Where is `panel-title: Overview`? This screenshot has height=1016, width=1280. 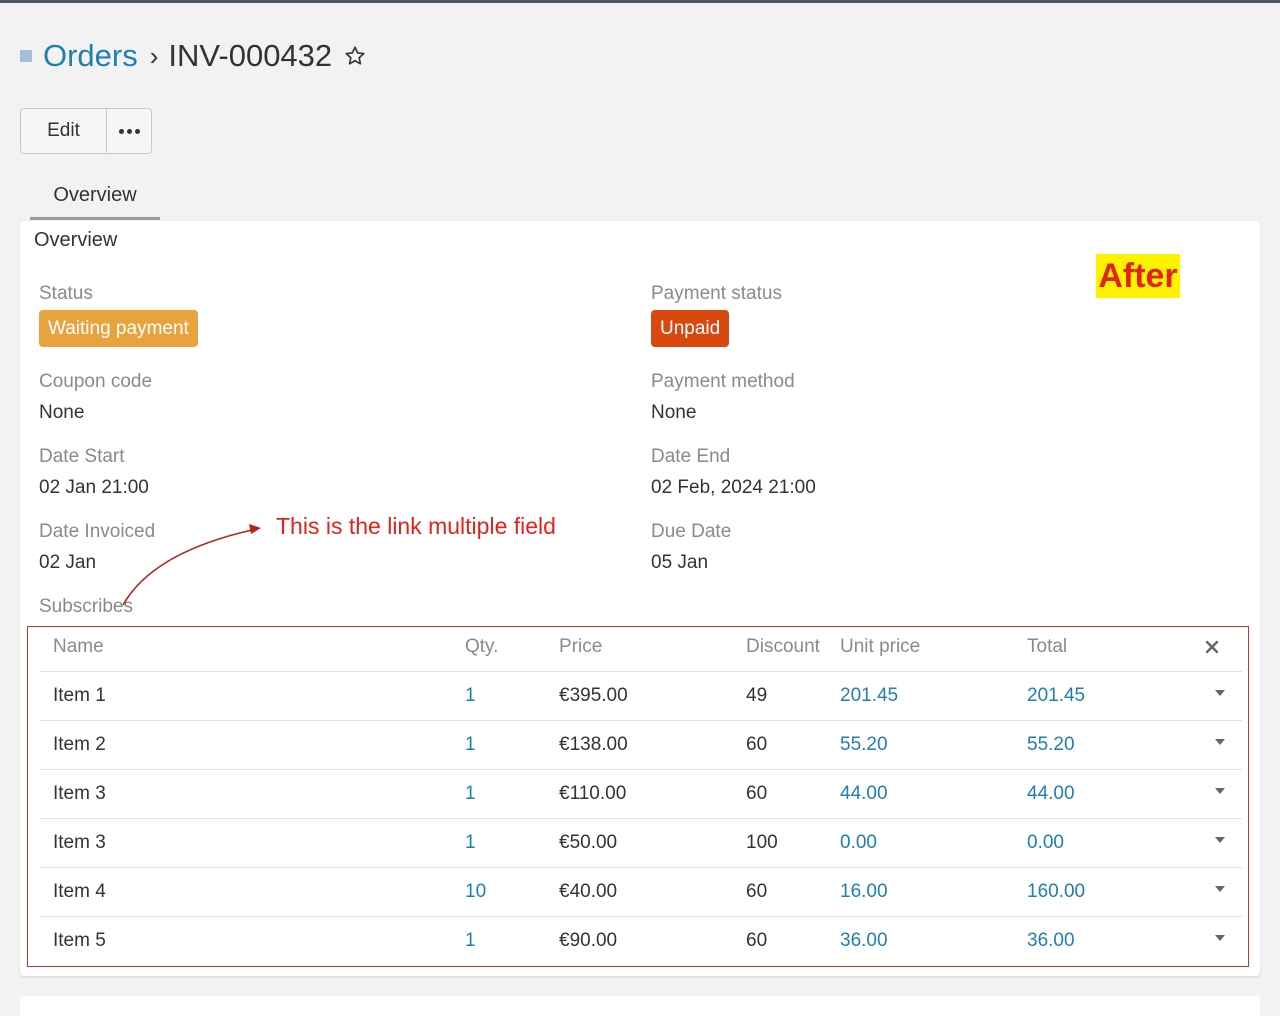
panel-title: Overview is located at coordinates (76, 240).